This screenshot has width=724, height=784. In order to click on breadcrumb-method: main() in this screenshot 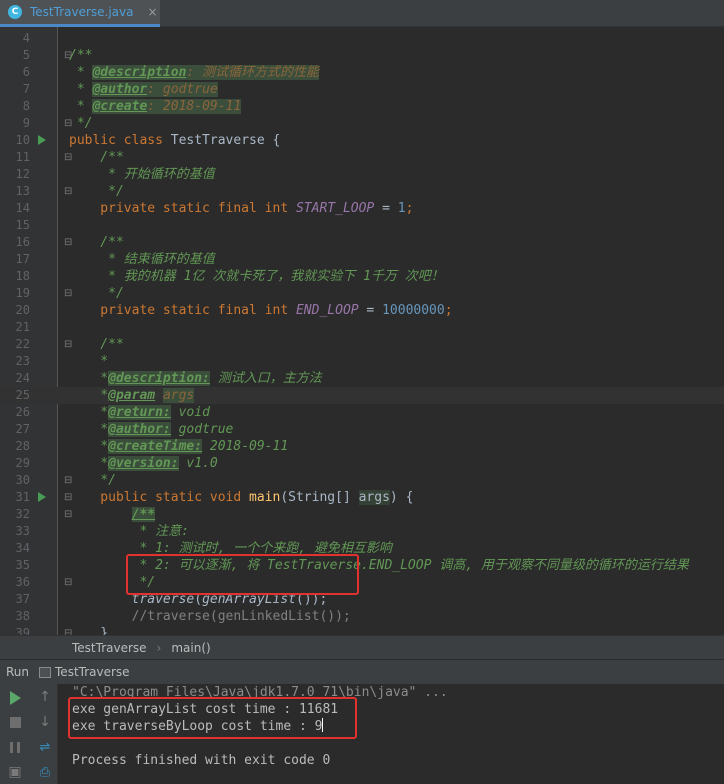, I will do `click(190, 648)`.